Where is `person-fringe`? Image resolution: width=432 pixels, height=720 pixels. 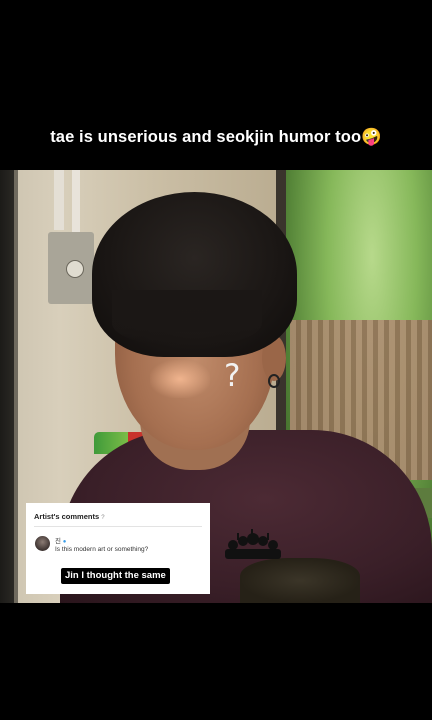 person-fringe is located at coordinates (187, 317).